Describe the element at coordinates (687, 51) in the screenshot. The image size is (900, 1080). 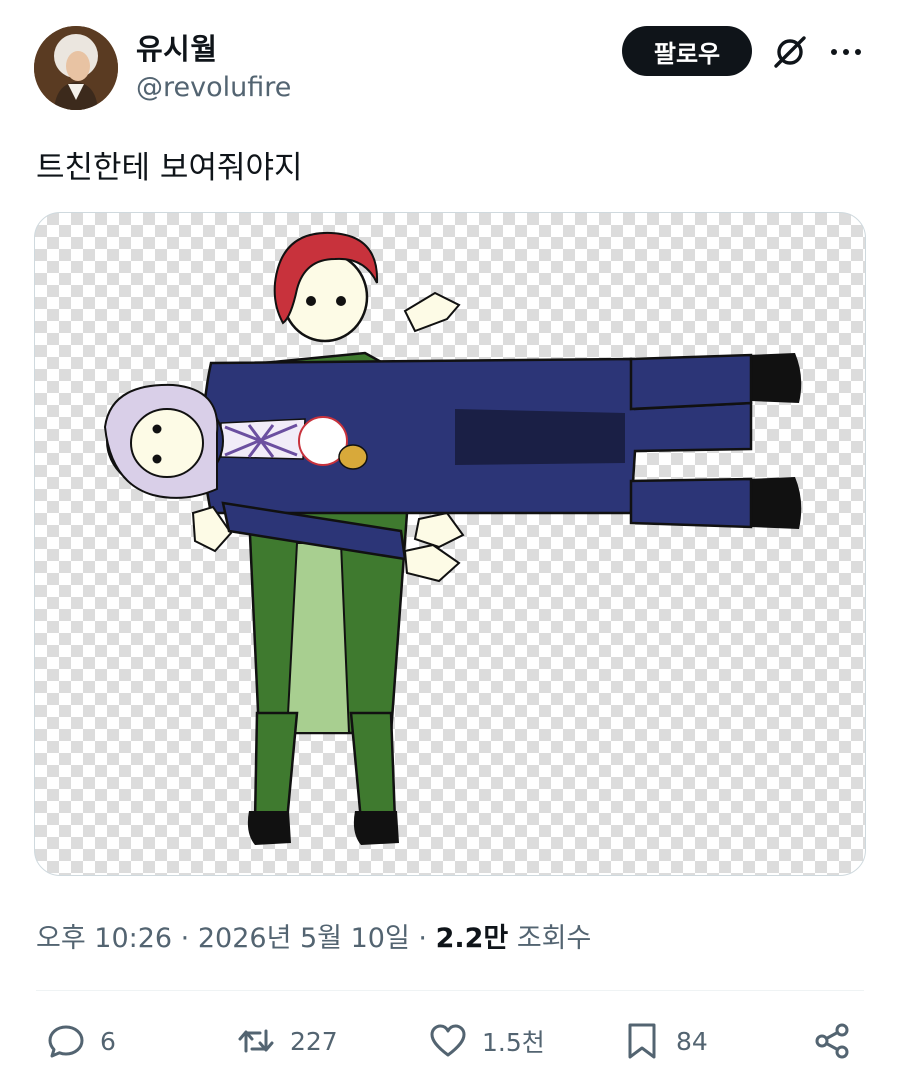
I see `follow-button: 팔로우` at that location.